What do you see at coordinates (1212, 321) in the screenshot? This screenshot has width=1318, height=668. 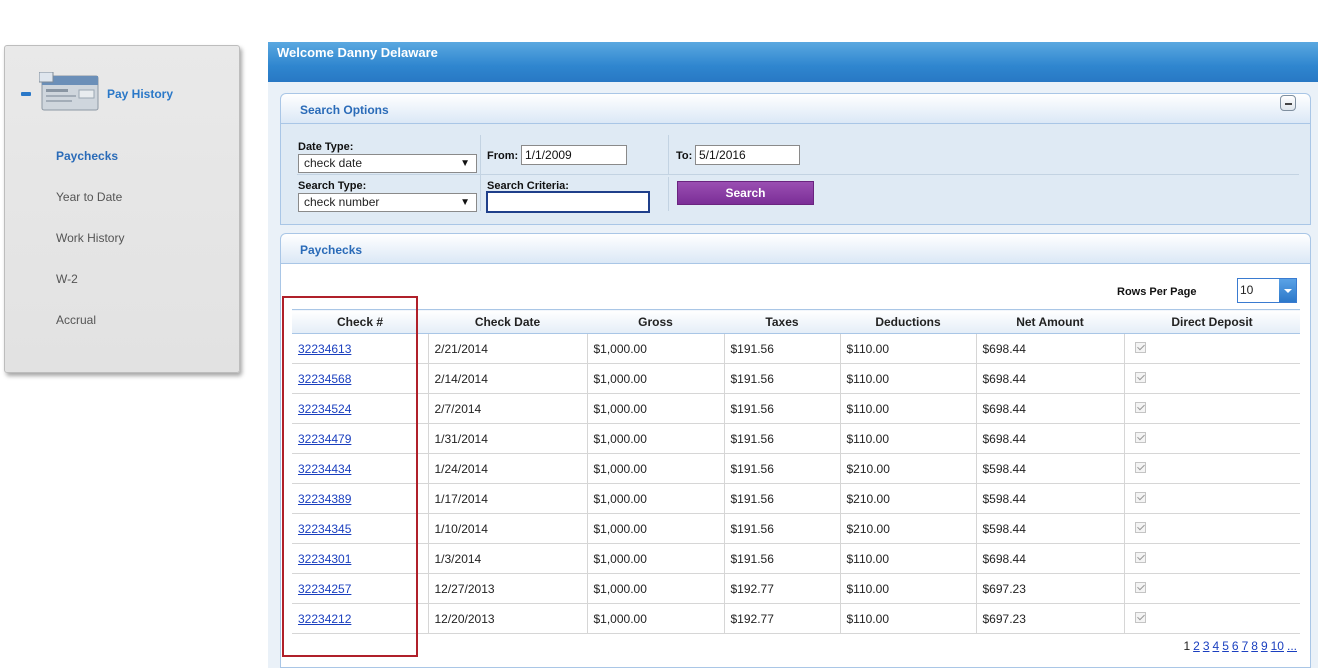 I see `column-header-direct-deposit: Direct Deposit` at bounding box center [1212, 321].